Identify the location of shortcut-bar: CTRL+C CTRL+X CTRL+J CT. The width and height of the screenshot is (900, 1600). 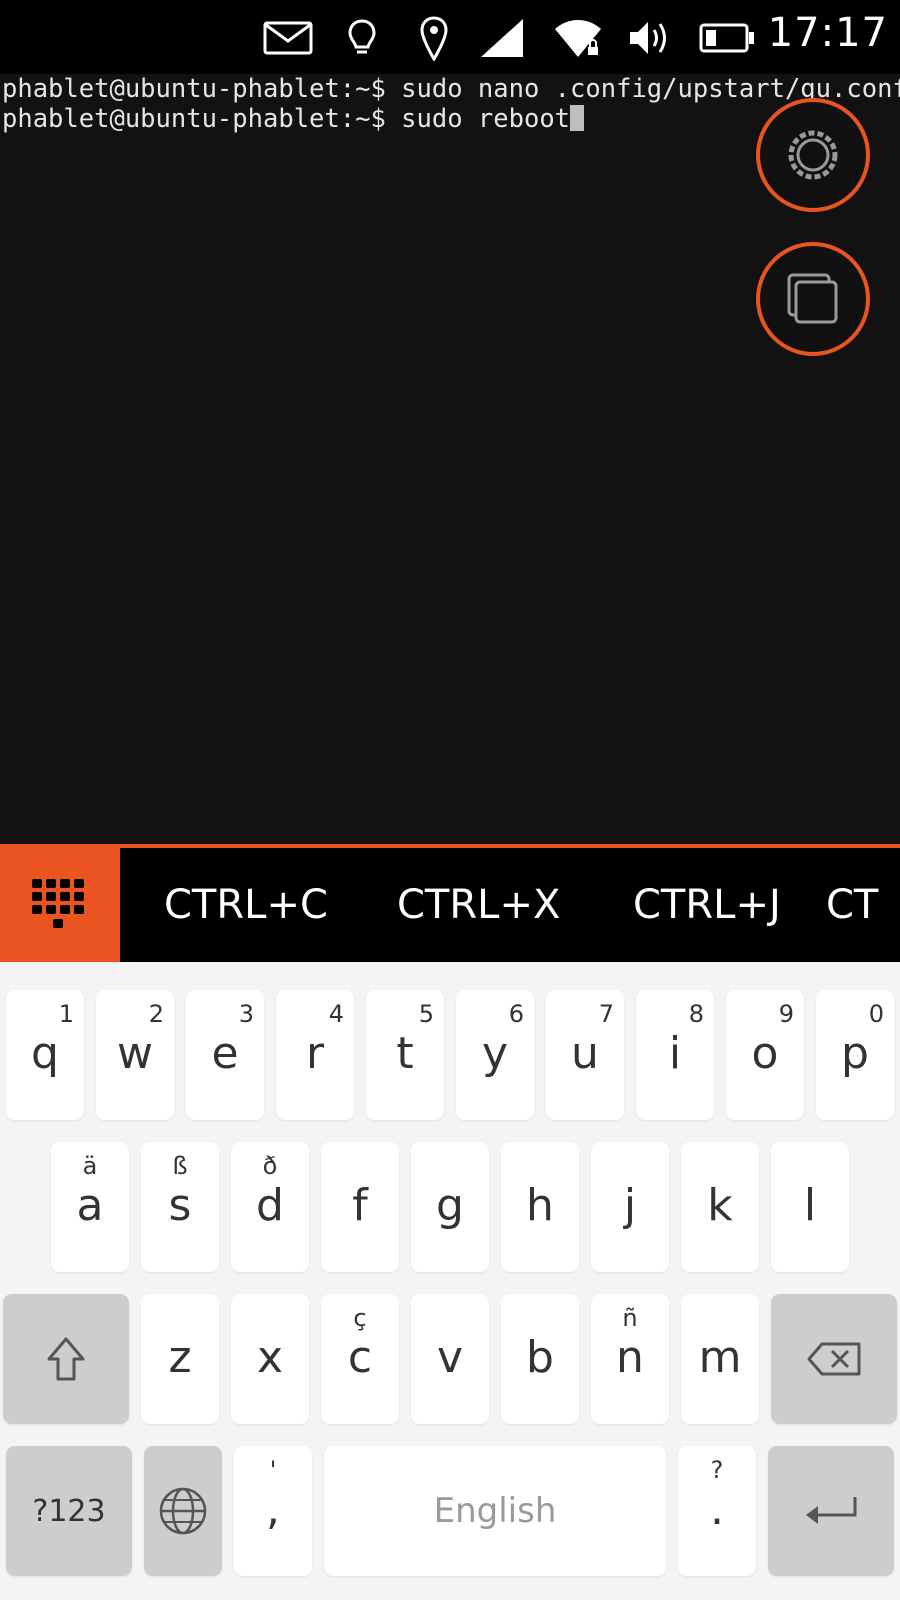
(450, 904).